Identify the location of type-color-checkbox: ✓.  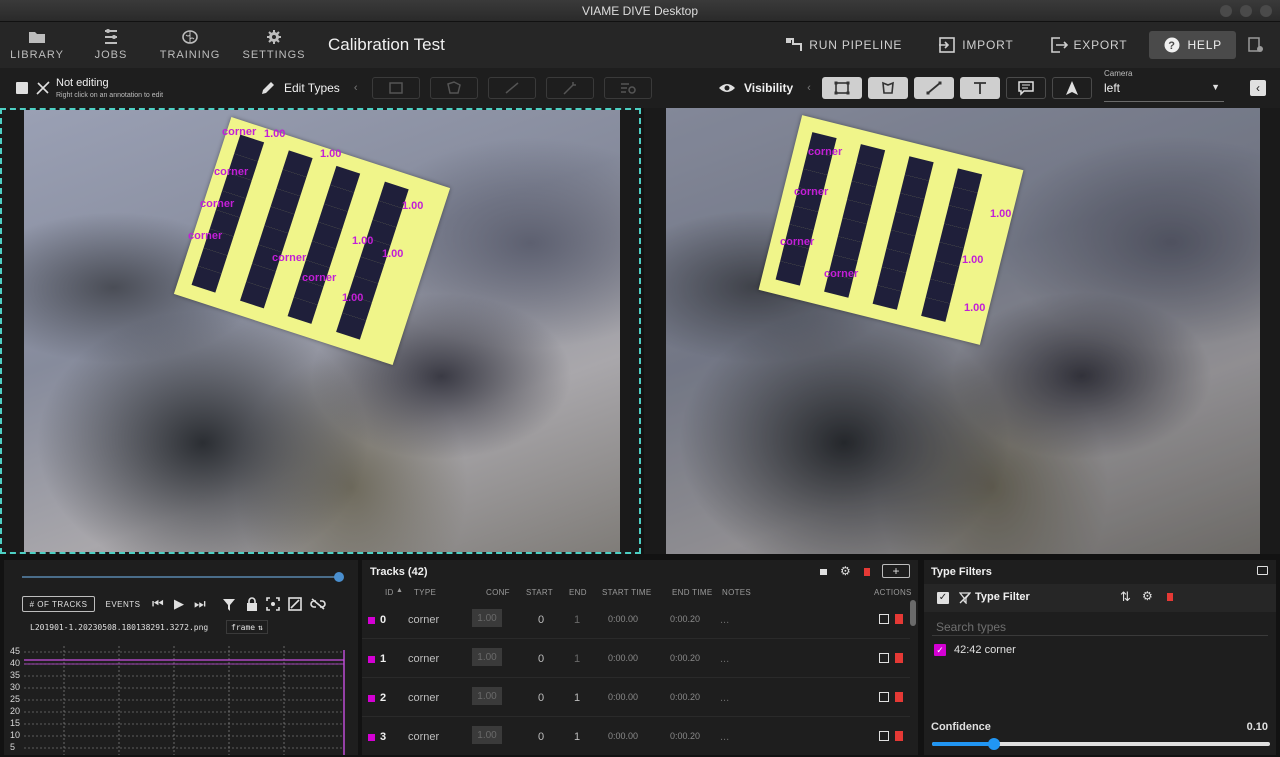
(940, 650).